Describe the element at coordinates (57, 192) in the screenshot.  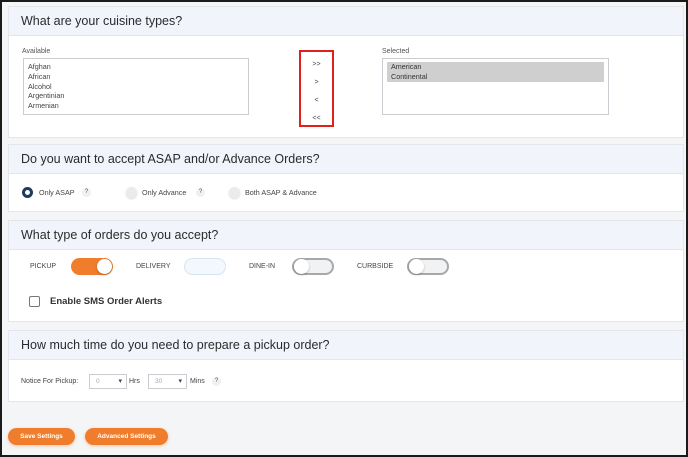
I see `only-asap-label: Only ASAP` at that location.